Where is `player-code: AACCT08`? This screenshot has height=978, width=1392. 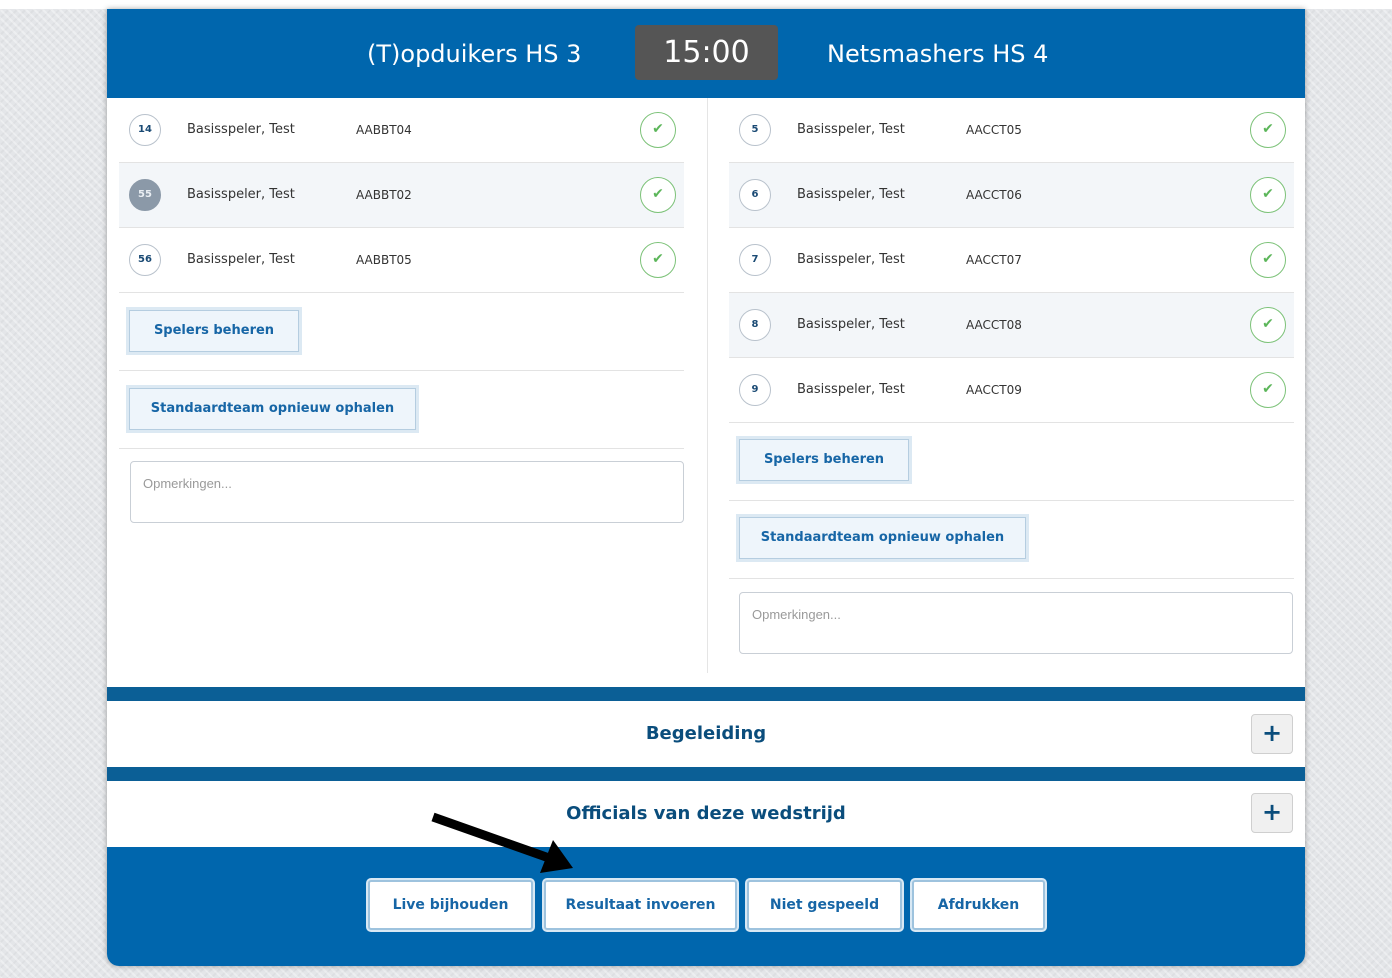 player-code: AACCT08 is located at coordinates (994, 325).